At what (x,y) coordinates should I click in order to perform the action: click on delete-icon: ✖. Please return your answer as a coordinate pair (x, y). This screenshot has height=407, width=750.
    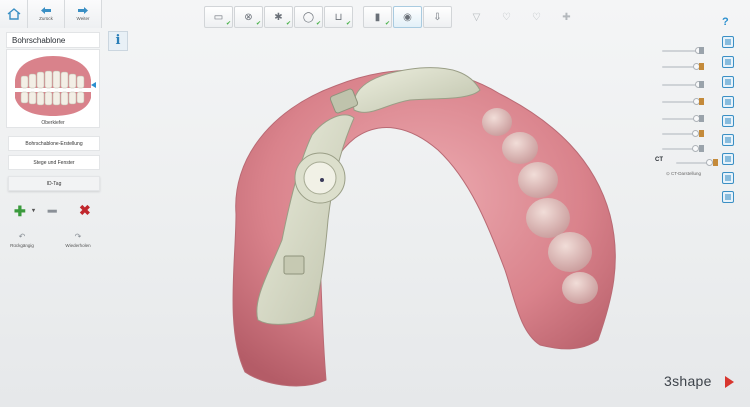
    Looking at the image, I should click on (85, 210).